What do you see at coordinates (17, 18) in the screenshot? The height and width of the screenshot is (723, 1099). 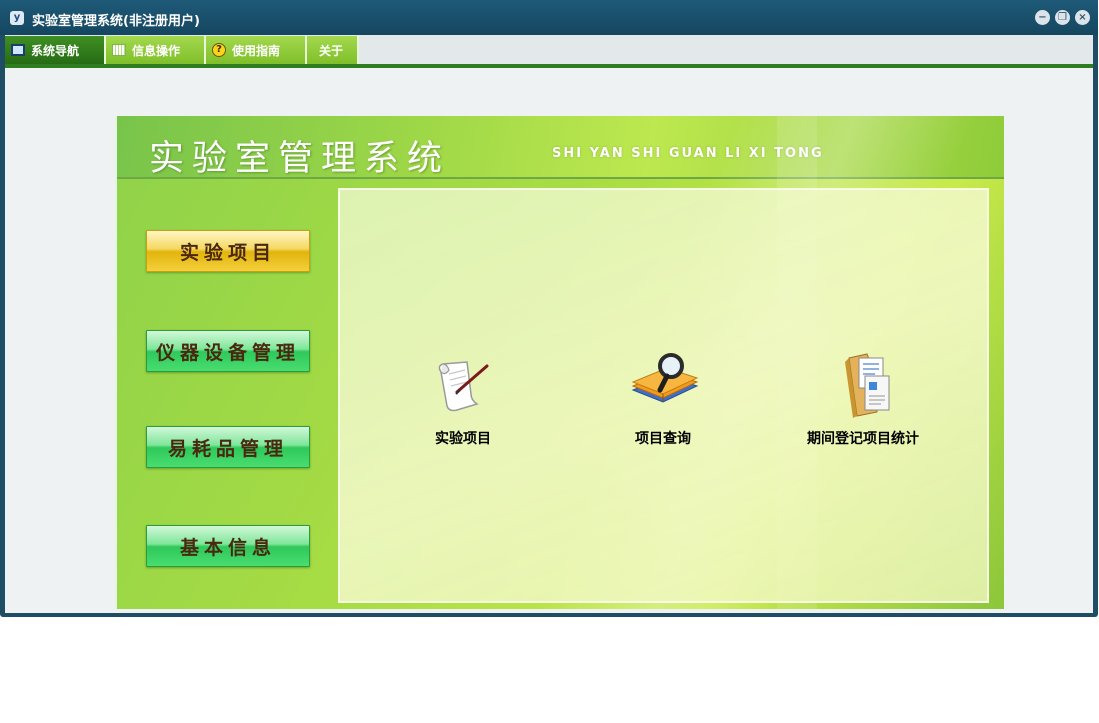 I see `app-logo-icon: y` at bounding box center [17, 18].